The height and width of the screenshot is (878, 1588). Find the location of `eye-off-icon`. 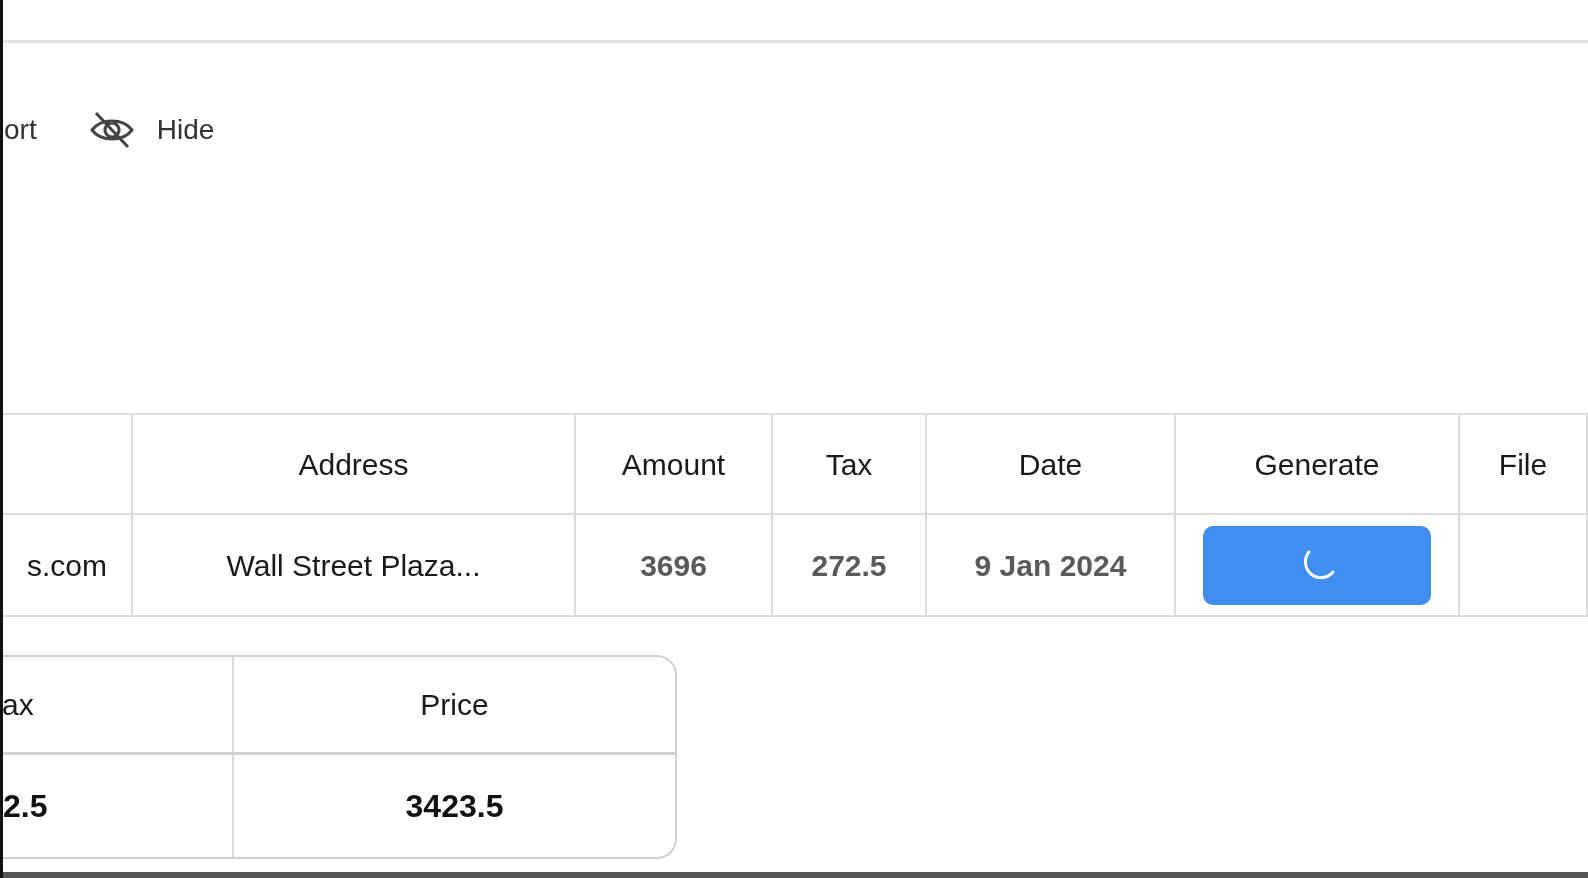

eye-off-icon is located at coordinates (111, 130).